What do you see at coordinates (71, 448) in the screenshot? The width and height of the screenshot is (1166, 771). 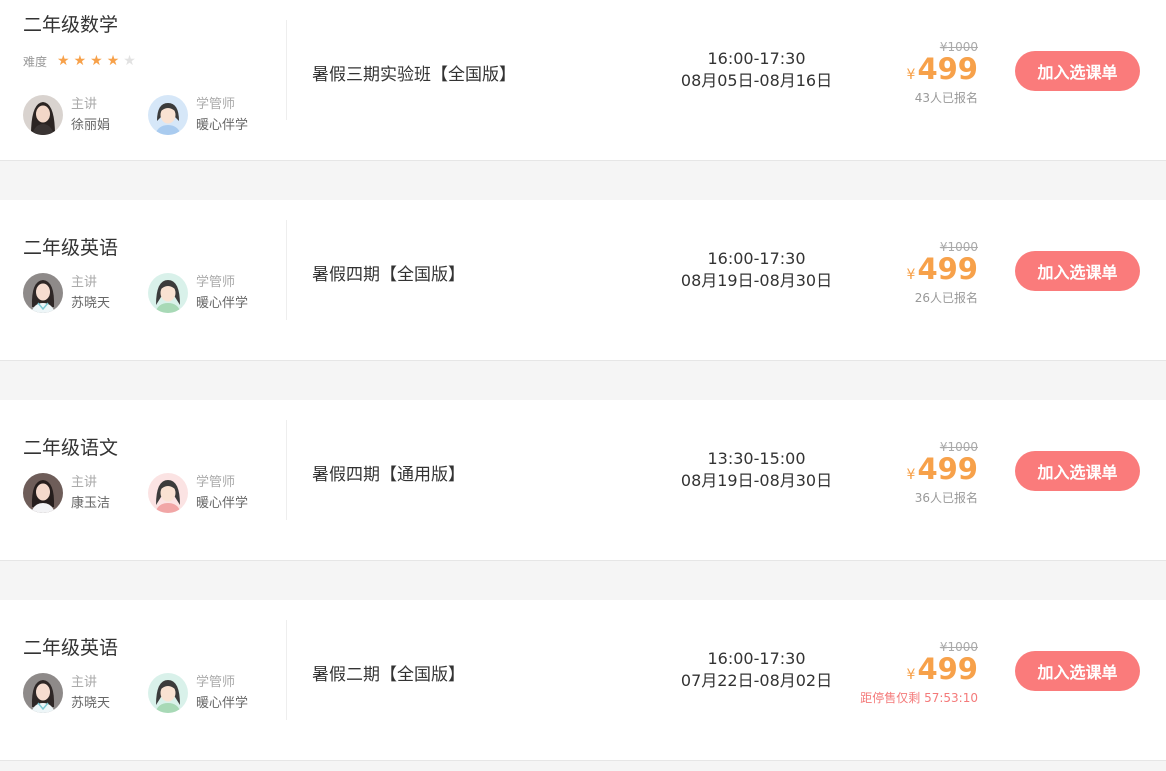 I see `course-subject: 二年级语文` at bounding box center [71, 448].